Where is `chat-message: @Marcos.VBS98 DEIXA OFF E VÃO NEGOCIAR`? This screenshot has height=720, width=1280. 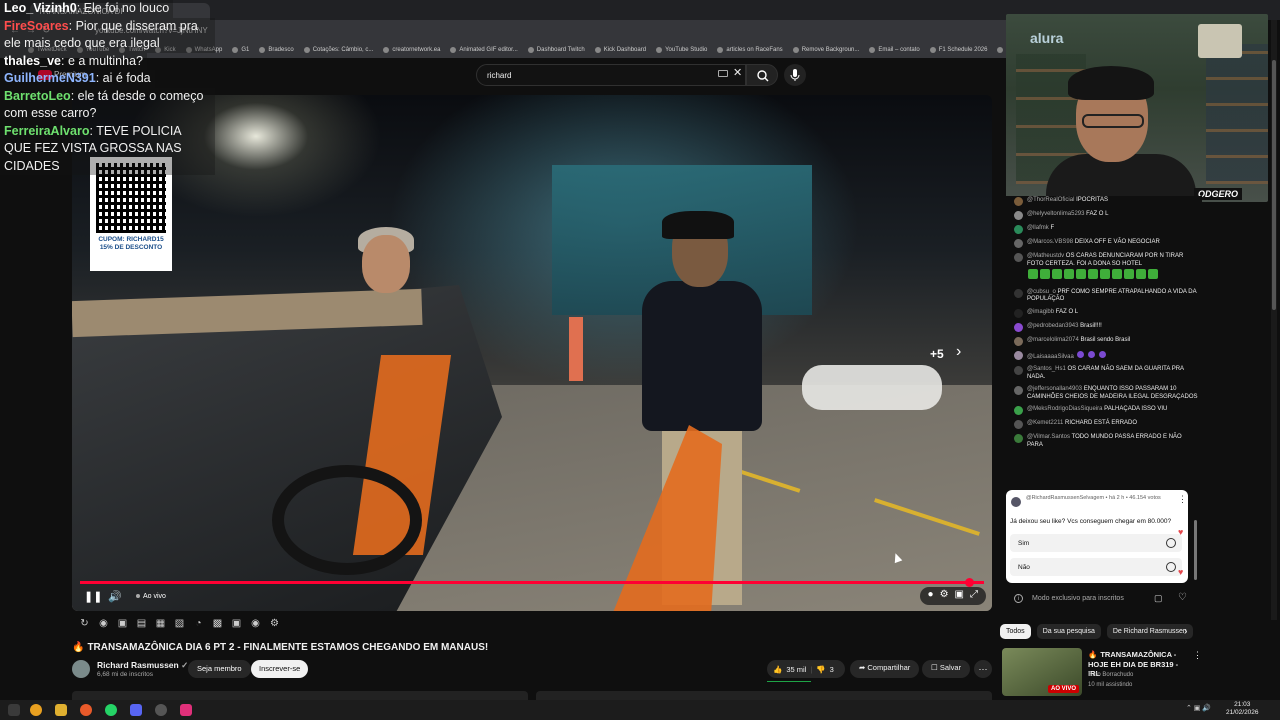 chat-message: @Marcos.VBS98 DEIXA OFF E VÃO NEGOCIAR is located at coordinates (1102, 243).